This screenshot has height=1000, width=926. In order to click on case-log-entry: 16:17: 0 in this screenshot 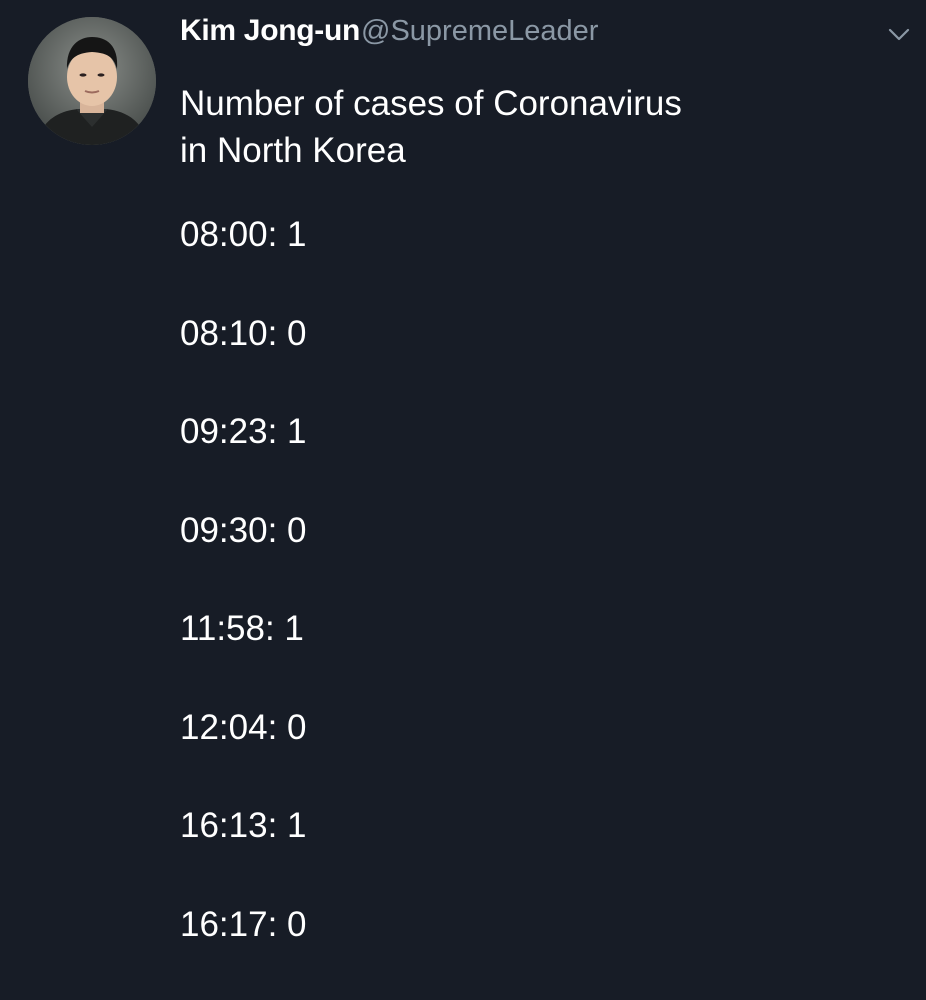, I will do `click(380, 951)`.